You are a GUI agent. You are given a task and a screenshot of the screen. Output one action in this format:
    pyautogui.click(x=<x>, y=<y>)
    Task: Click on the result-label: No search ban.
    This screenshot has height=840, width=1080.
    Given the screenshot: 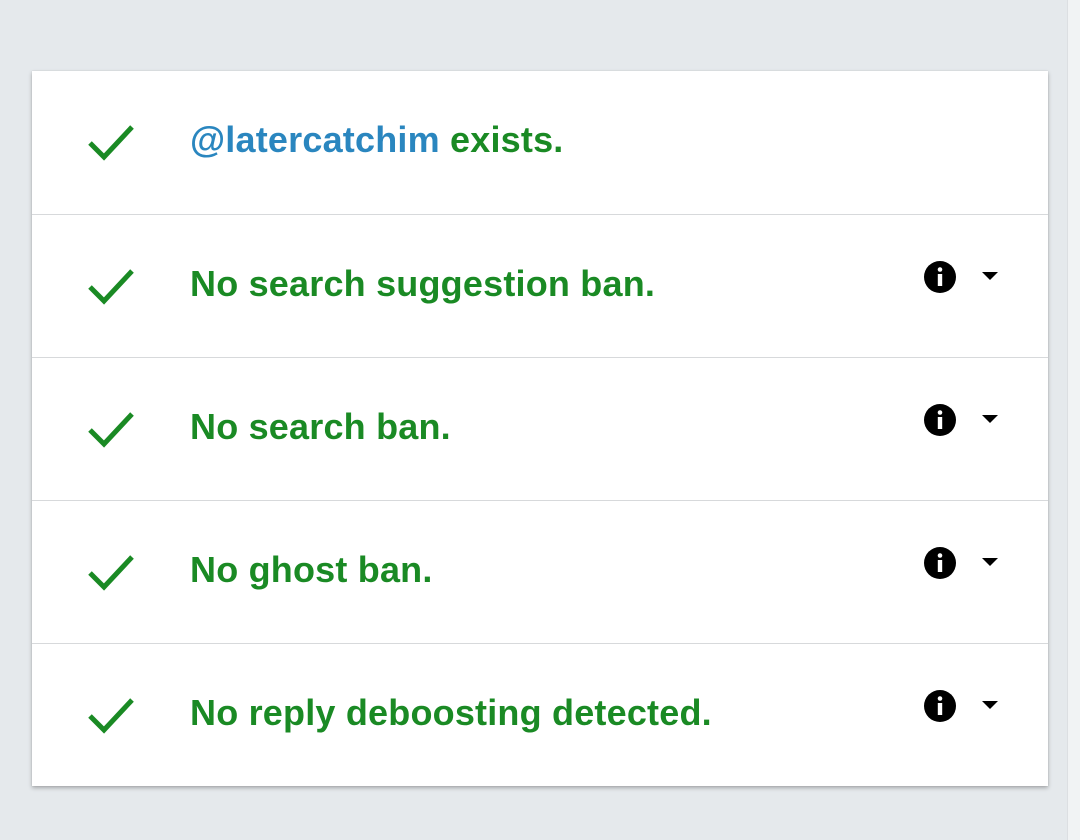 What is the action you would take?
    pyautogui.click(x=320, y=426)
    